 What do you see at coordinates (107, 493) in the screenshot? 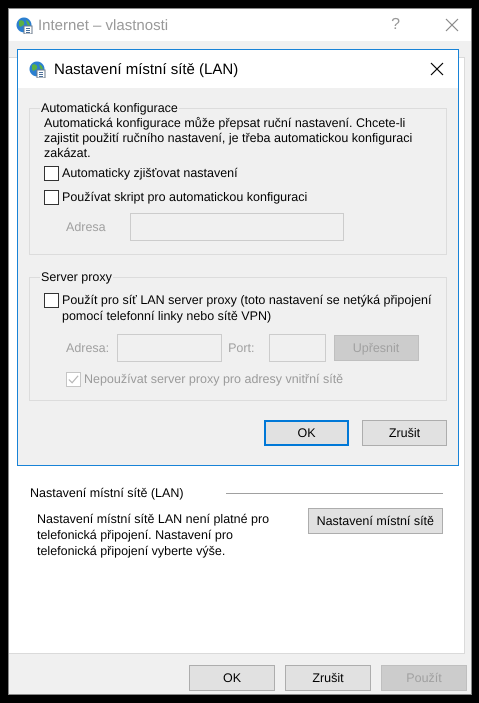
I see `section-heading: Nastavení místní sítě (LAN)` at bounding box center [107, 493].